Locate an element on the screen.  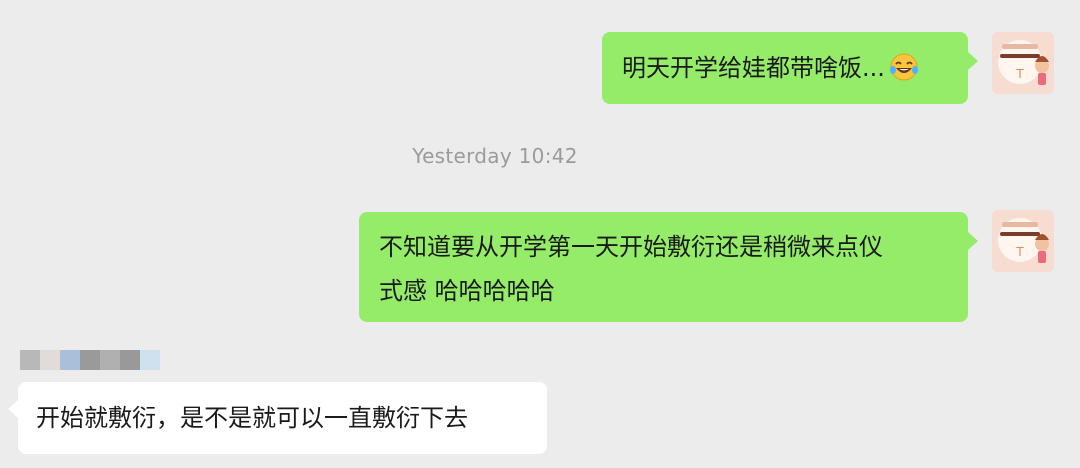
message-text: 开始就敷衍，是不是就可以一直敷衍下去 is located at coordinates (252, 418).